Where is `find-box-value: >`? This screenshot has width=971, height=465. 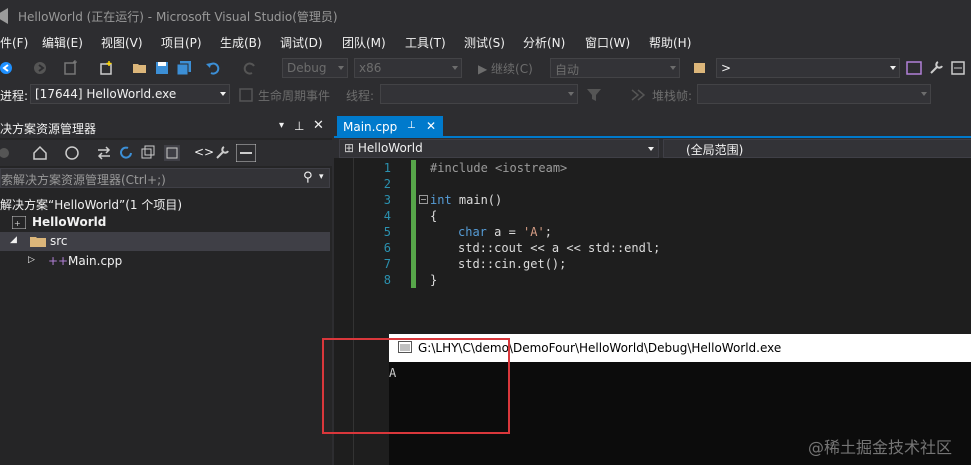 find-box-value: > is located at coordinates (726, 68).